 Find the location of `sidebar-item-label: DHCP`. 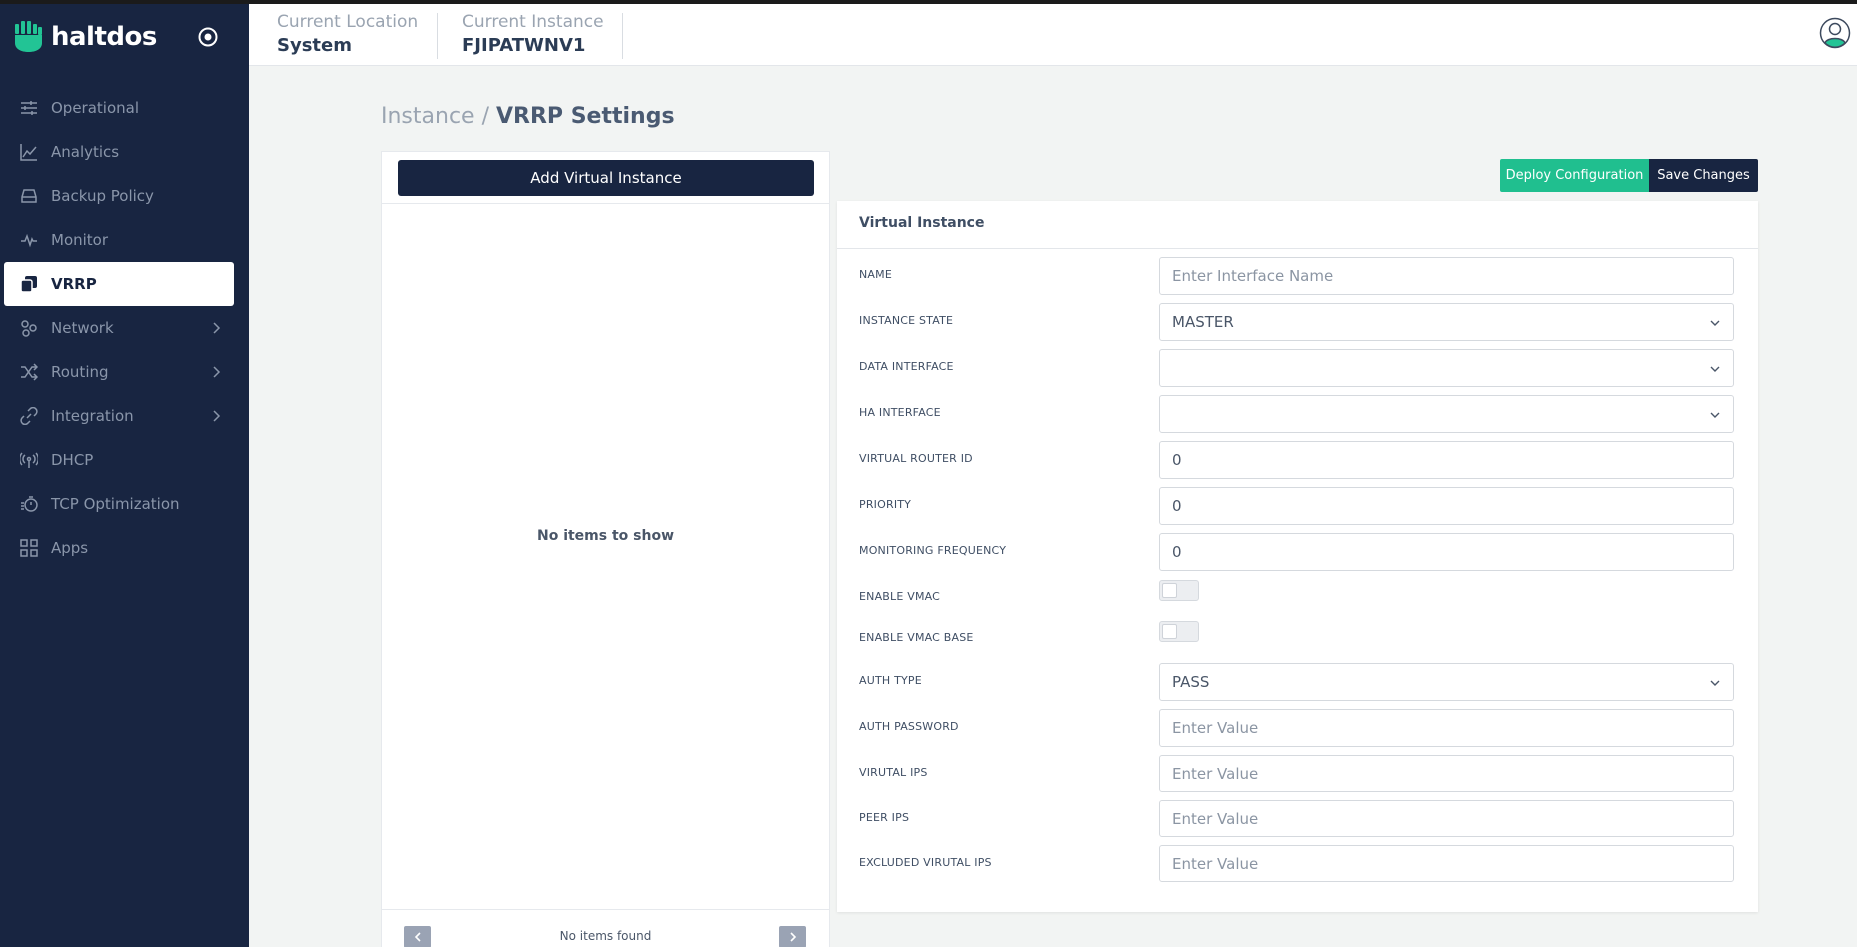

sidebar-item-label: DHCP is located at coordinates (72, 460).